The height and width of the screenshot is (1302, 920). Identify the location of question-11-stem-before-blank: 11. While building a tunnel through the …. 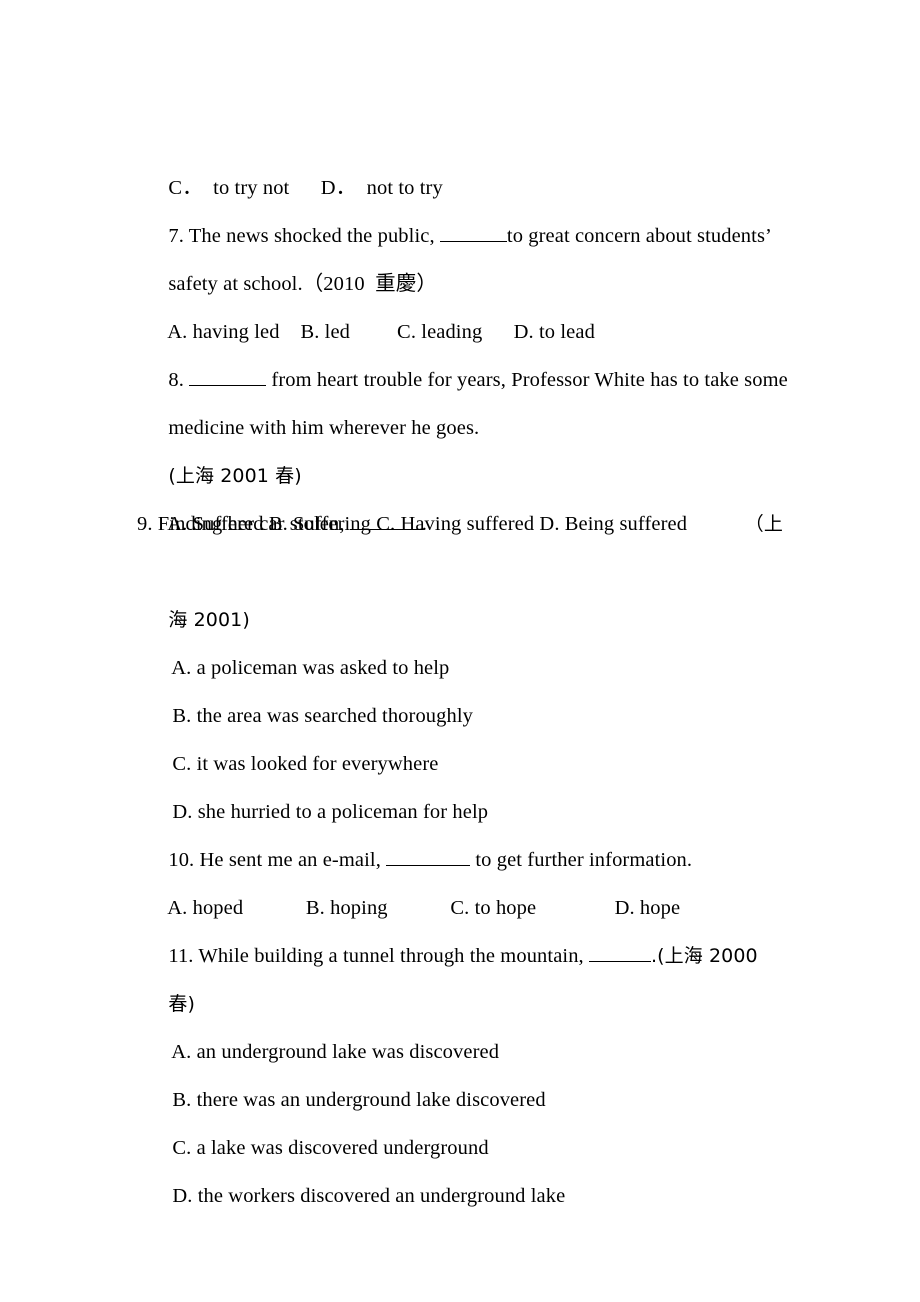
(378, 956).